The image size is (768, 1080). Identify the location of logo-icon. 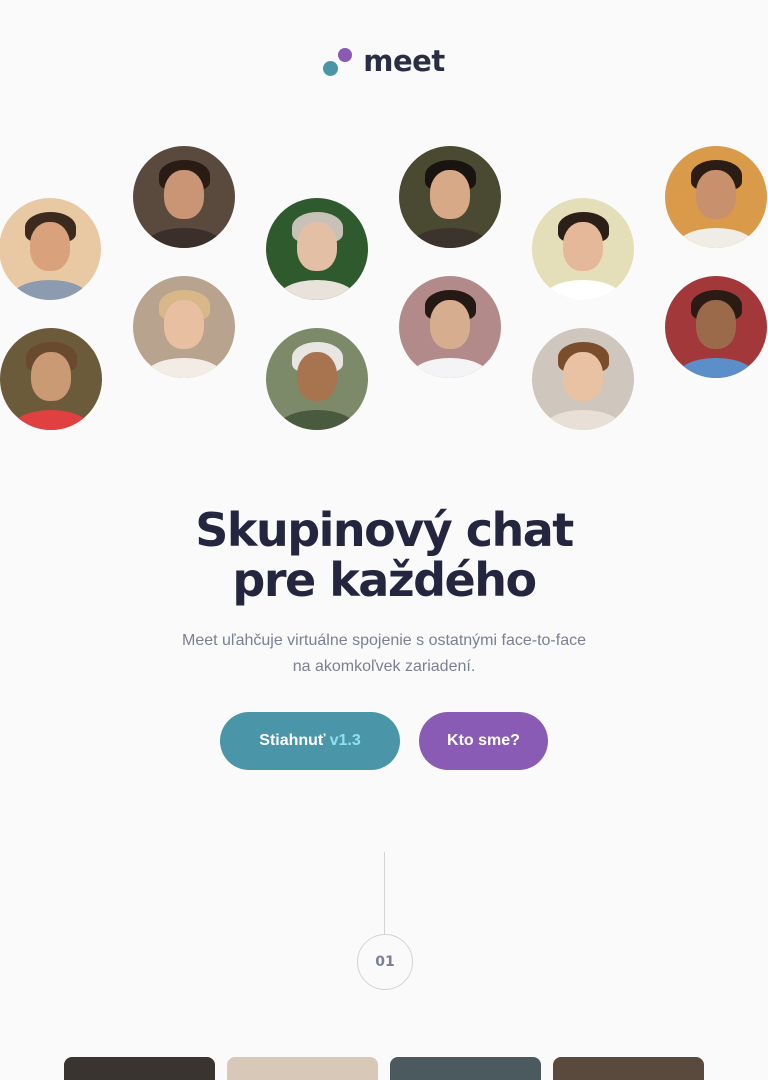
(338, 61).